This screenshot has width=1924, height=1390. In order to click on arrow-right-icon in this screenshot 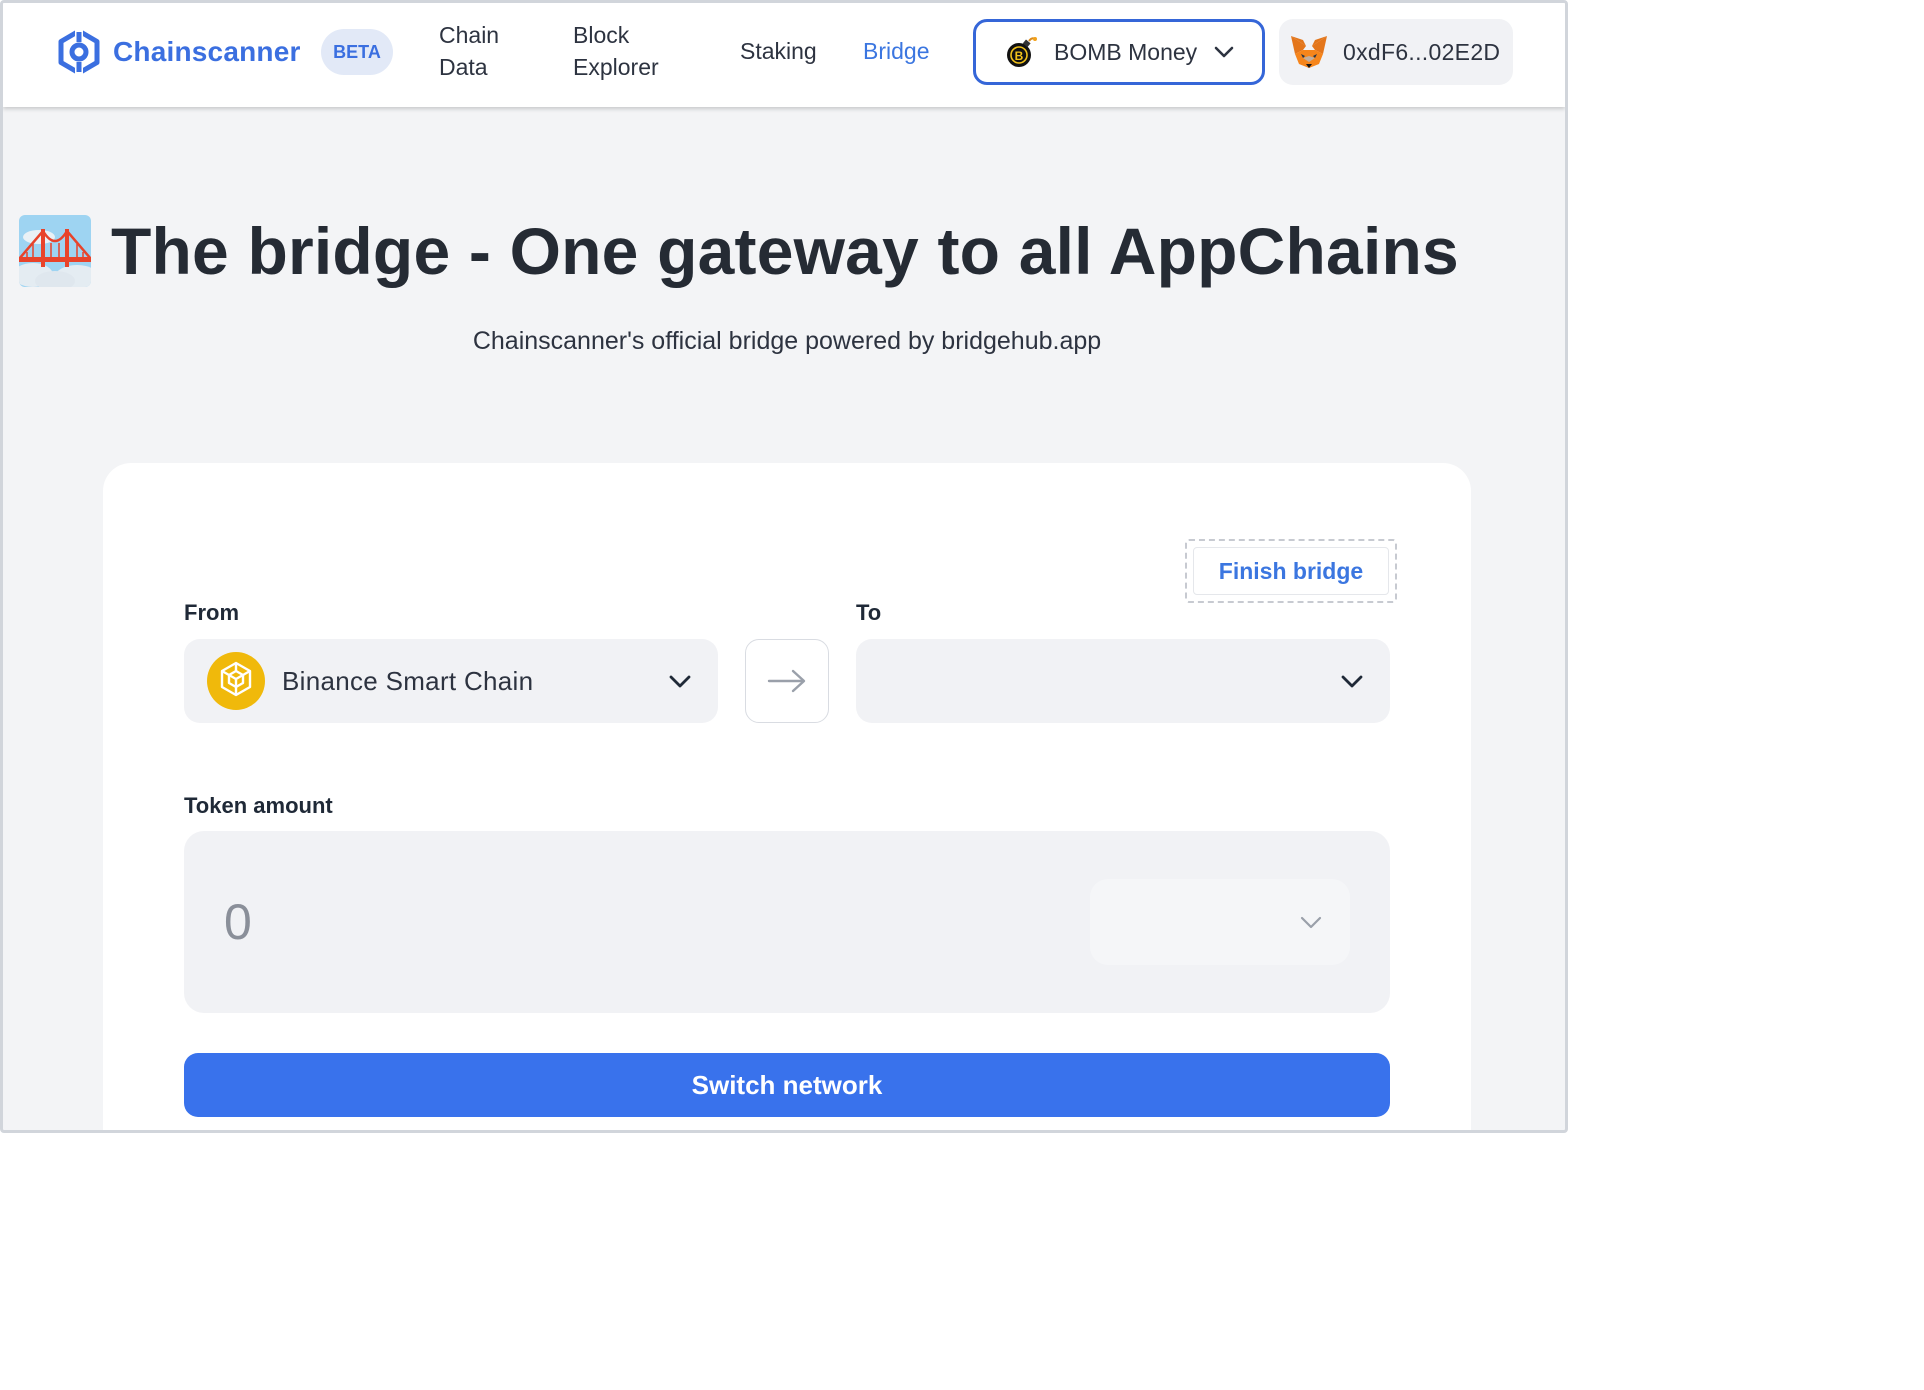, I will do `click(786, 681)`.